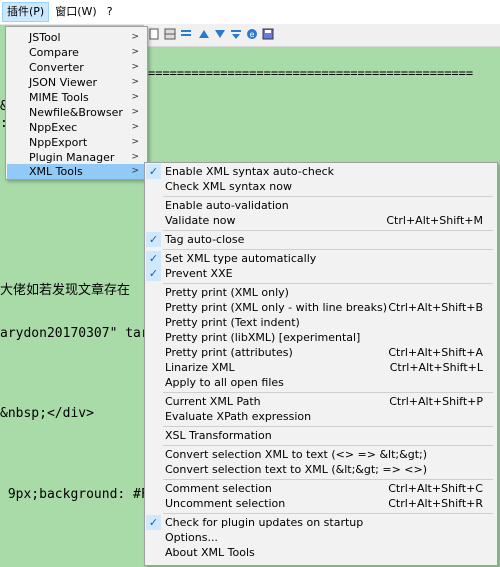 The image size is (500, 567). Describe the element at coordinates (321, 337) in the screenshot. I see `xml-item-pretty-print-libxml: Pretty print (libXML) [experimental]` at that location.